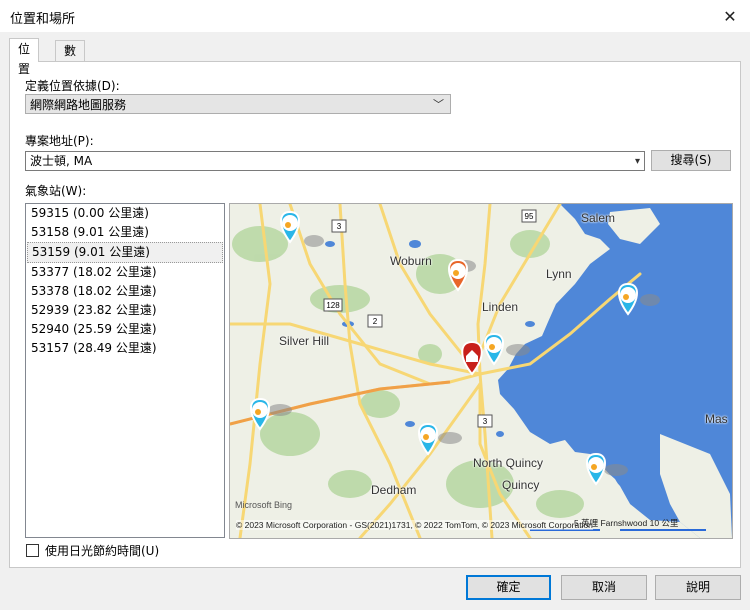  I want to click on map-label: Silver Hill, so click(304, 341).